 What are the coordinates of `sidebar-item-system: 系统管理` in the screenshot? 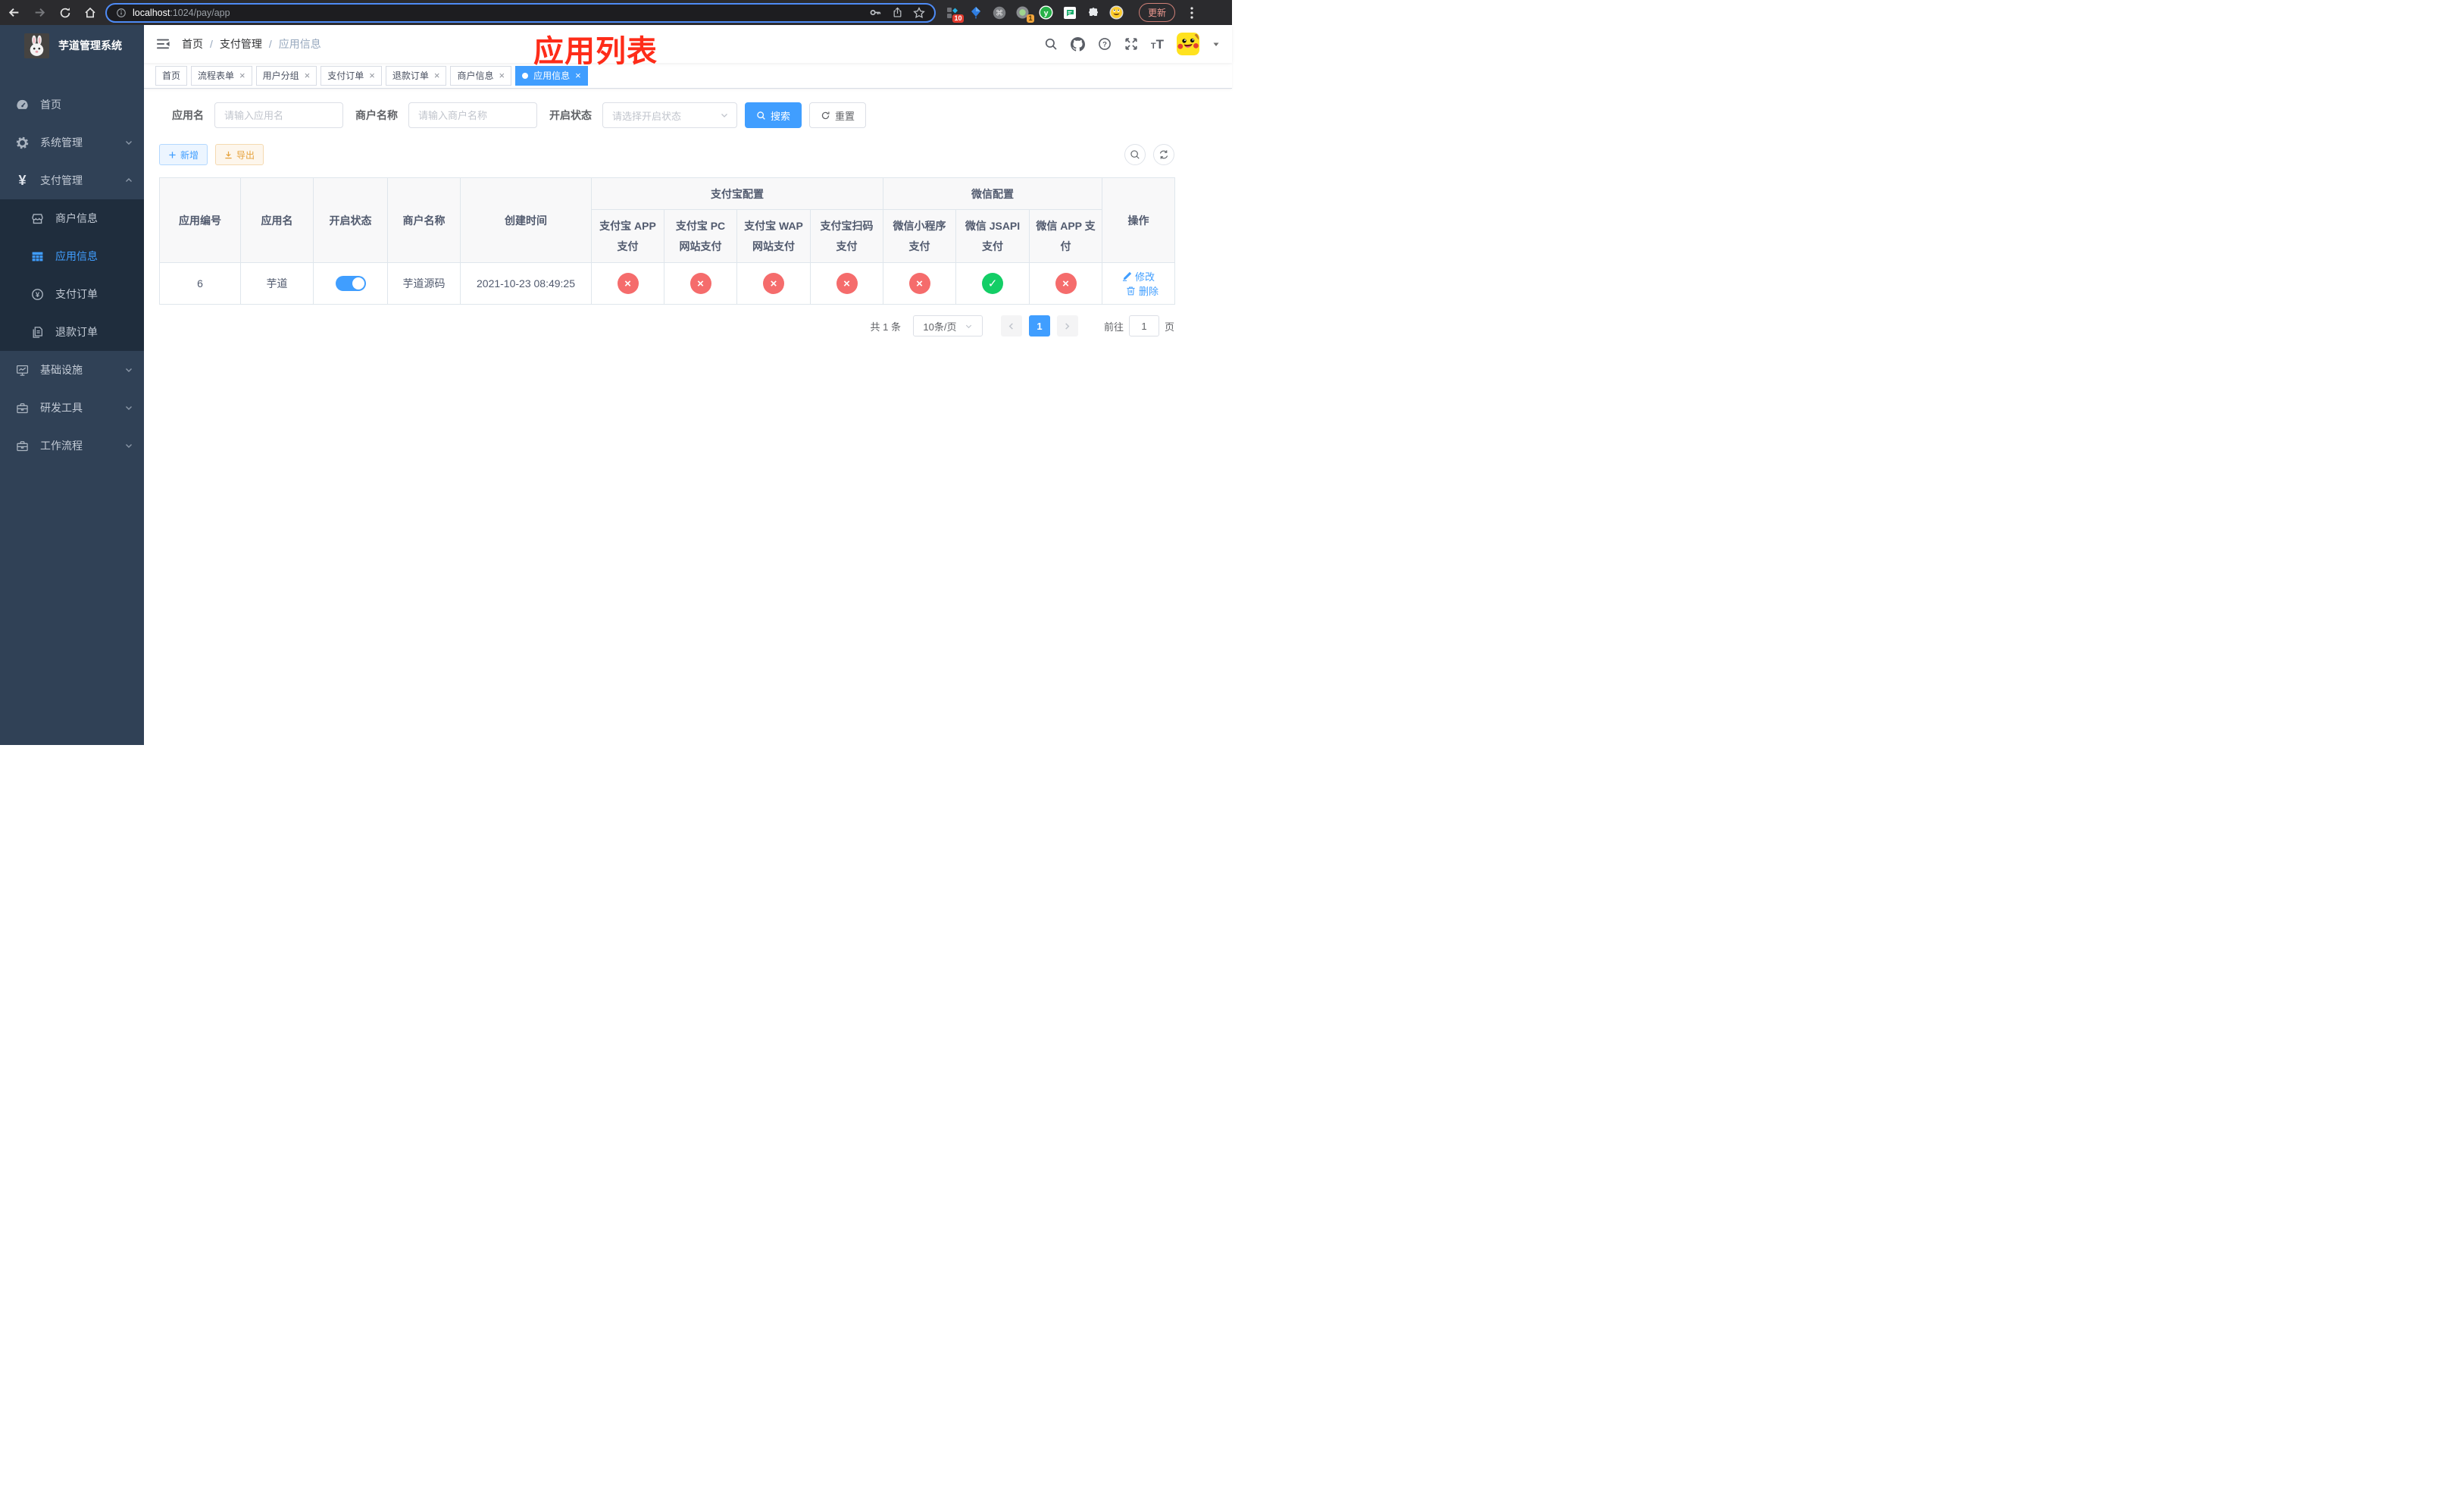 It's located at (72, 143).